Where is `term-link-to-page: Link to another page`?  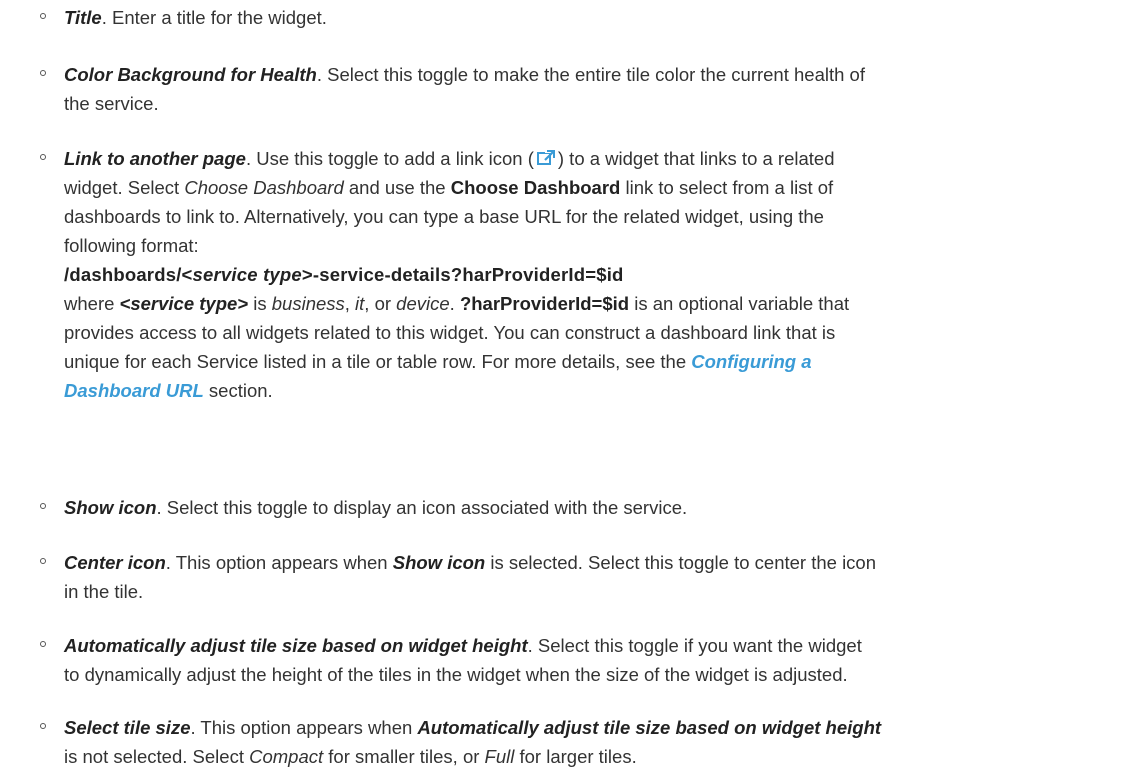
term-link-to-page: Link to another page is located at coordinates (155, 158).